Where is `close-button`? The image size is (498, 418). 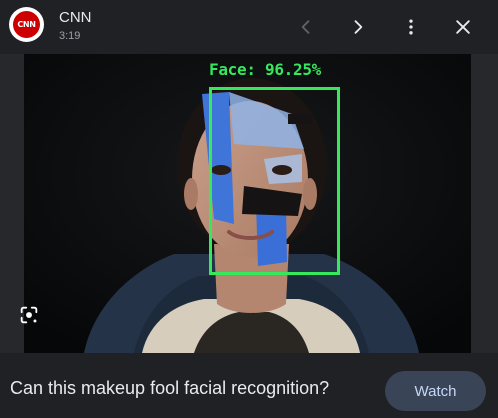
close-button is located at coordinates (463, 27).